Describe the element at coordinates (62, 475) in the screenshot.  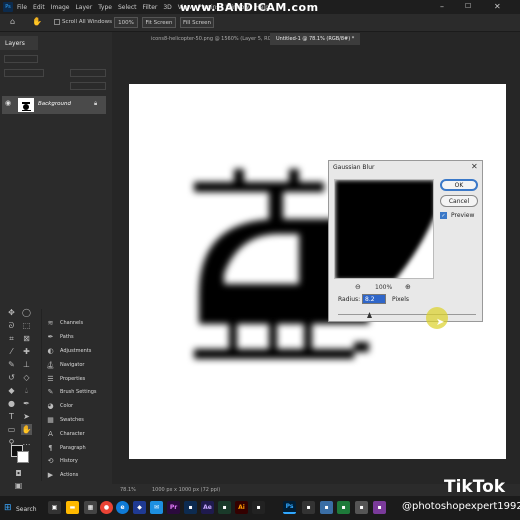
I see `panel-actions: ▶ Actions` at that location.